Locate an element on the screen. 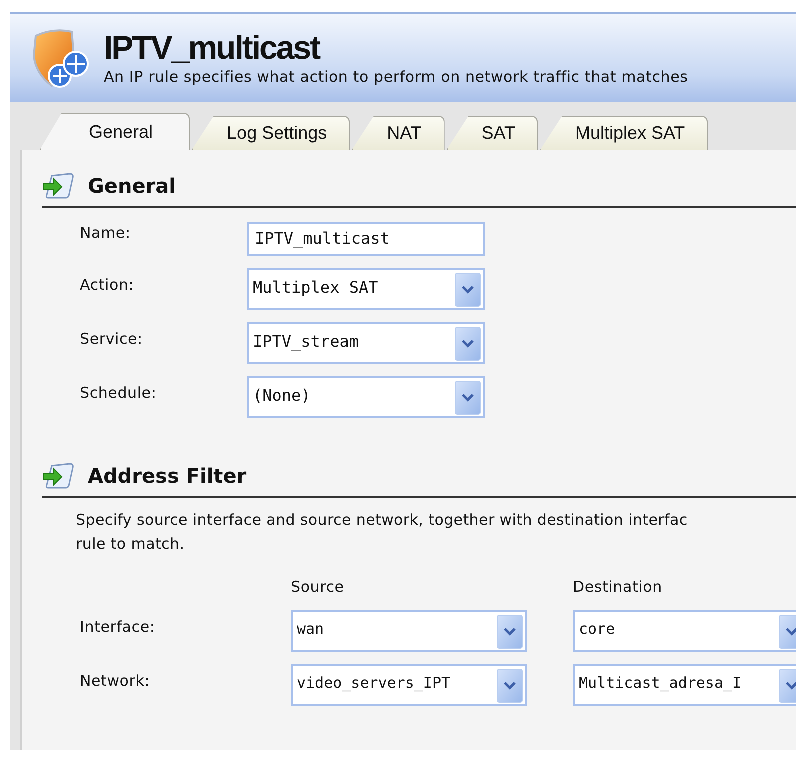  section-title: Address Filter is located at coordinates (167, 476).